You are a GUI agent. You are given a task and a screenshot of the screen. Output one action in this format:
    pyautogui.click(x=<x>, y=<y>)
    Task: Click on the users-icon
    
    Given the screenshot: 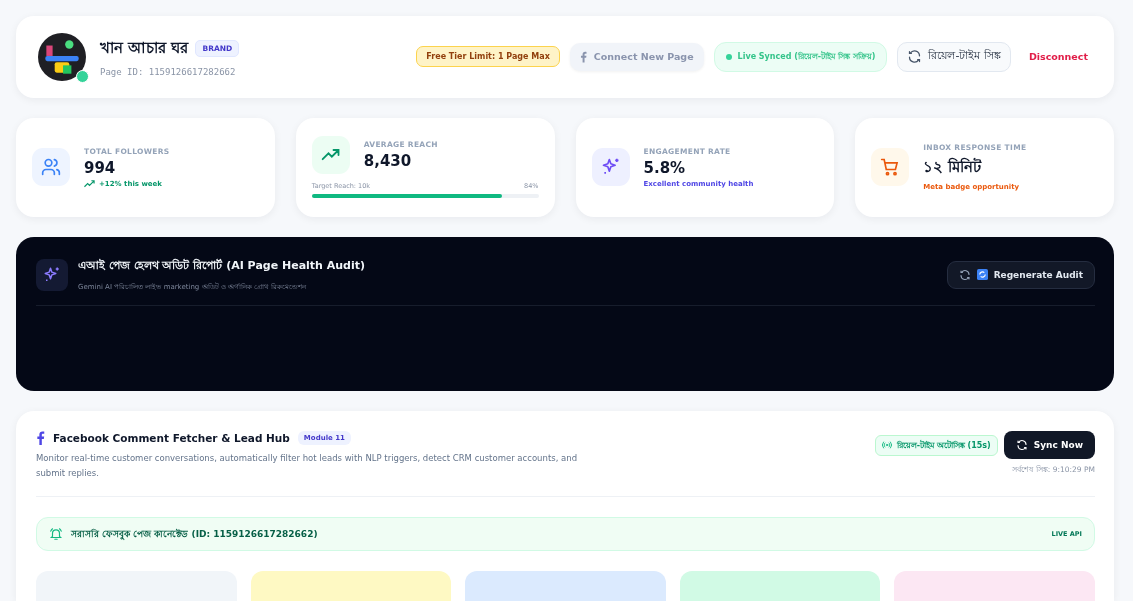 What is the action you would take?
    pyautogui.click(x=51, y=167)
    